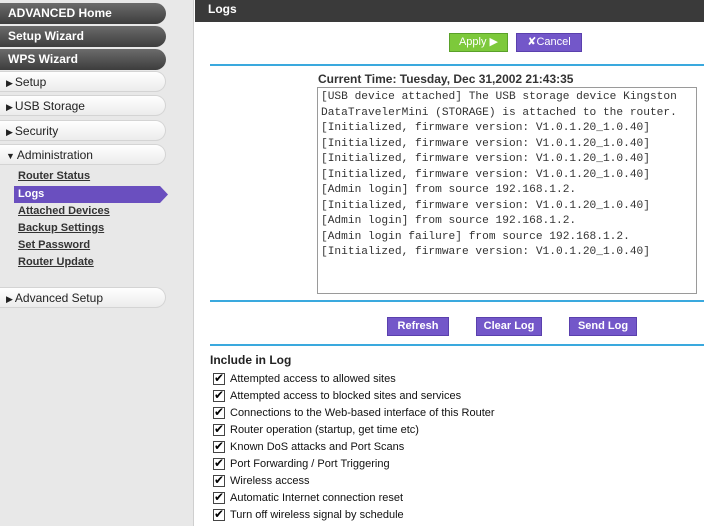  What do you see at coordinates (83, 36) in the screenshot?
I see `setup-wizard-button: Setup Wizard` at bounding box center [83, 36].